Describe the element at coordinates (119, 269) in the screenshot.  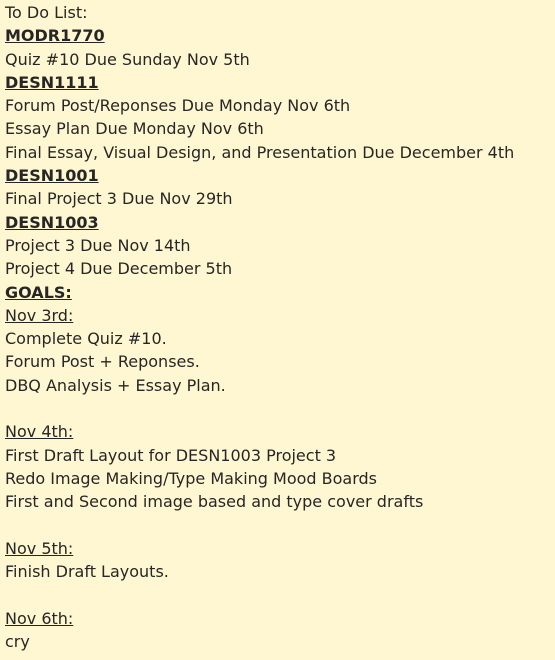
I see `task-item: Project 4 Due December 5th` at that location.